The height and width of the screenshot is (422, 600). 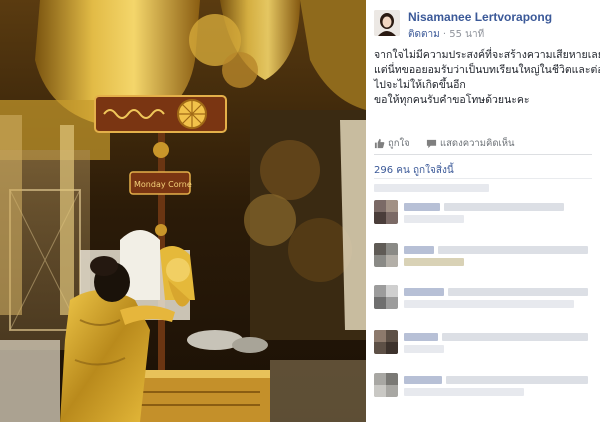 What do you see at coordinates (452, 100) in the screenshot?
I see `post-text-line: ขอให้ทุกคนรับคำขอโทษด้วยนะคะ` at bounding box center [452, 100].